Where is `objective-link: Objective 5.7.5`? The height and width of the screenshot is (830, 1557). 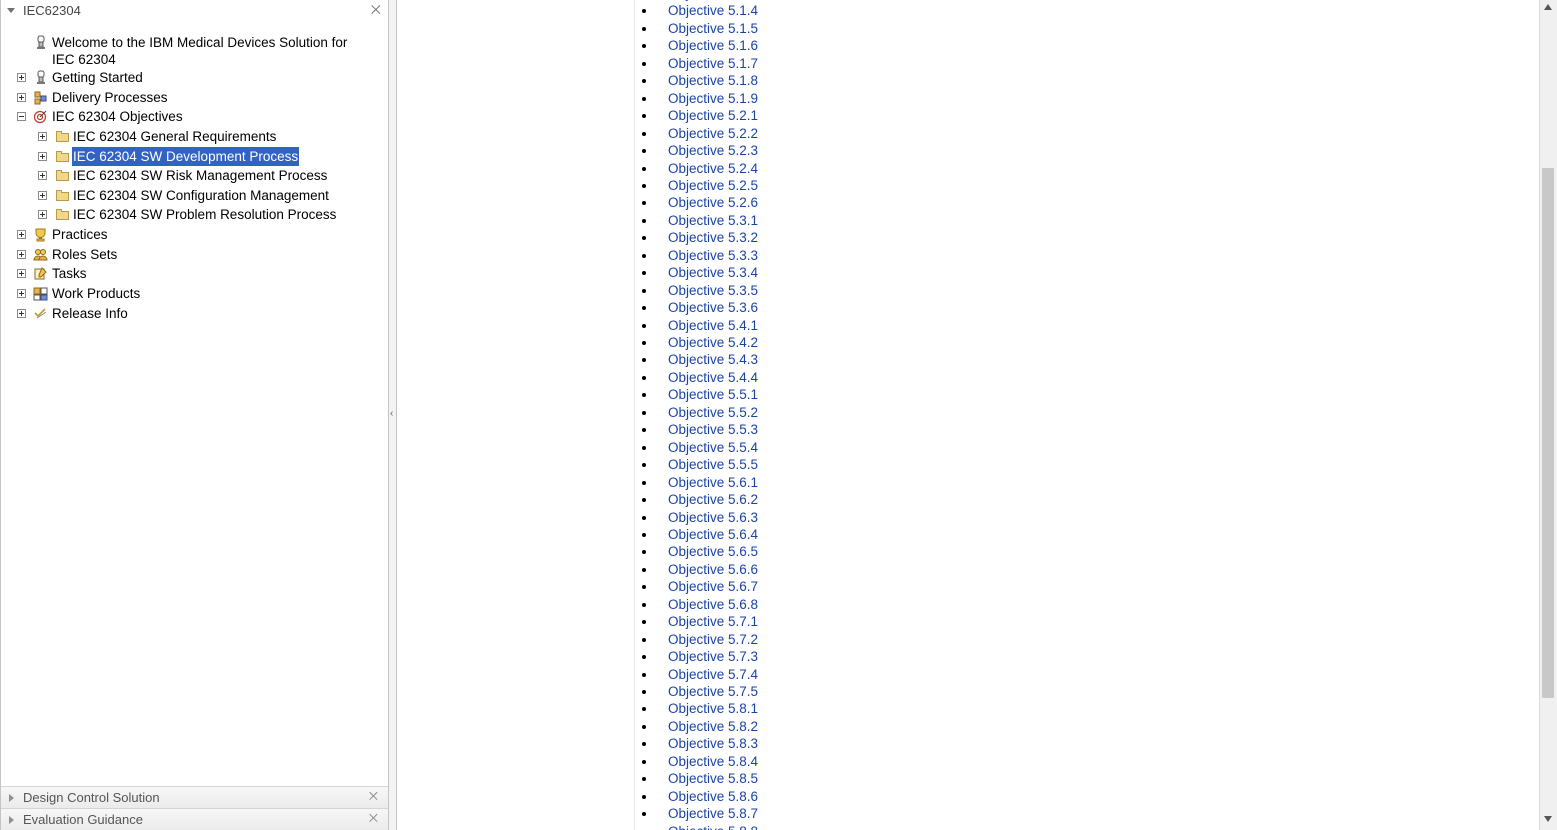 objective-link: Objective 5.7.5 is located at coordinates (713, 691).